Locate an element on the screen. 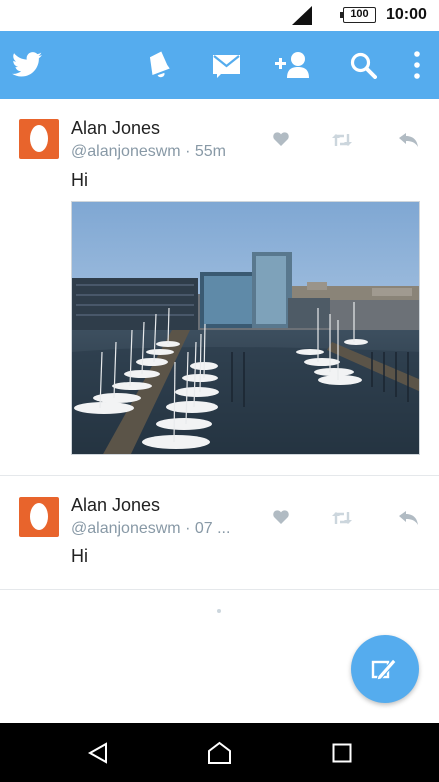 The image size is (439, 782). back-icon is located at coordinates (98, 753).